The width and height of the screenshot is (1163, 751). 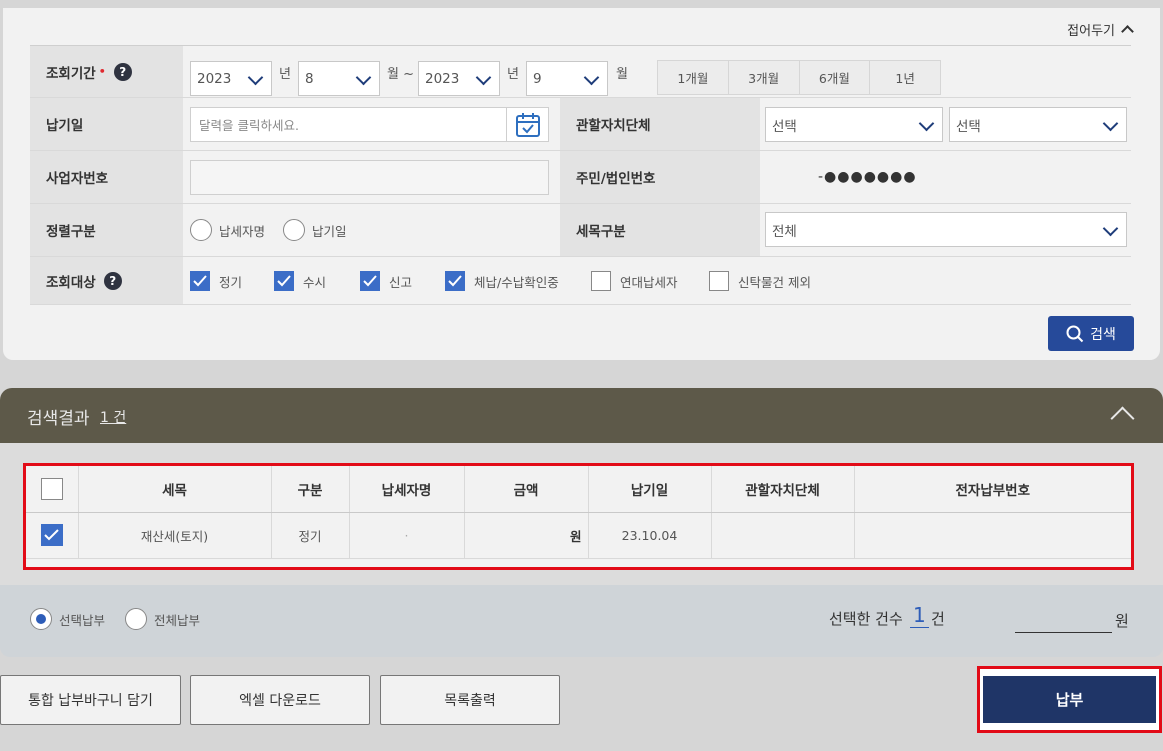 I want to click on result-count: 1 건, so click(x=113, y=417).